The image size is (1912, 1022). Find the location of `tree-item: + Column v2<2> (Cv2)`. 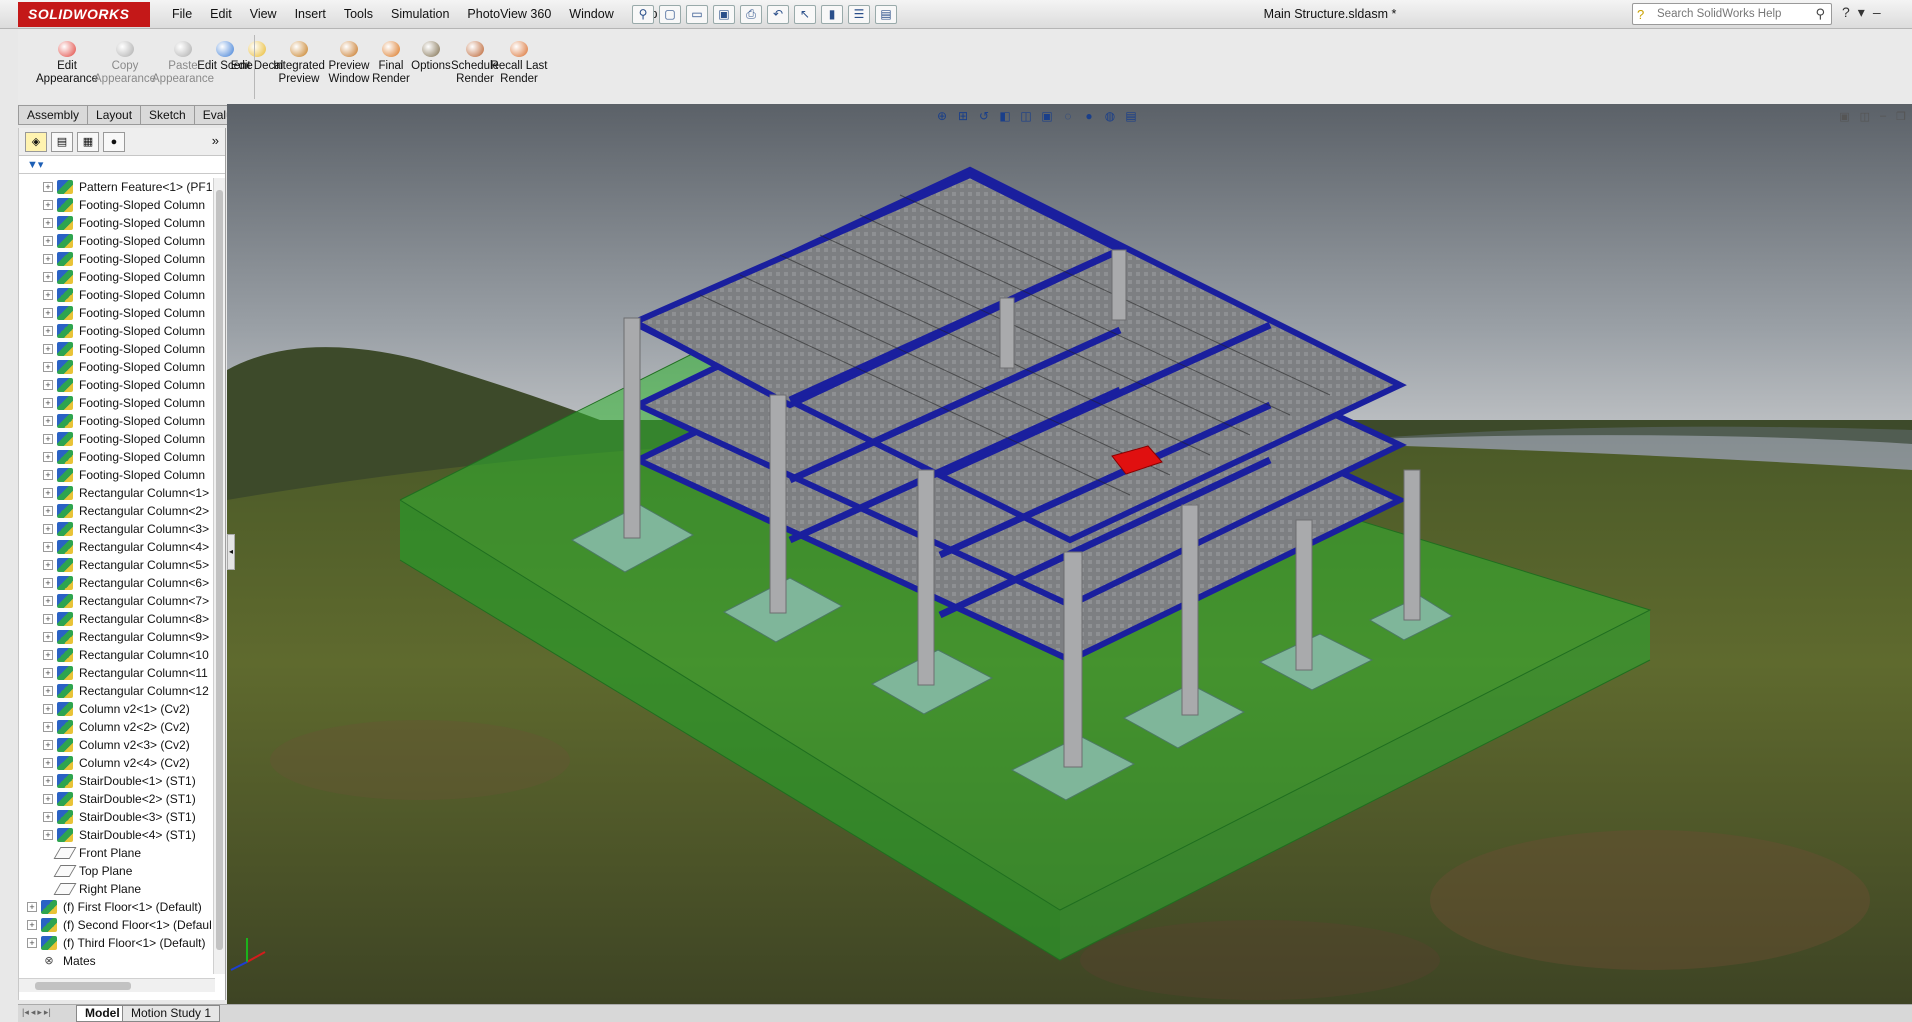

tree-item: + Column v2<2> (Cv2) is located at coordinates (117, 727).